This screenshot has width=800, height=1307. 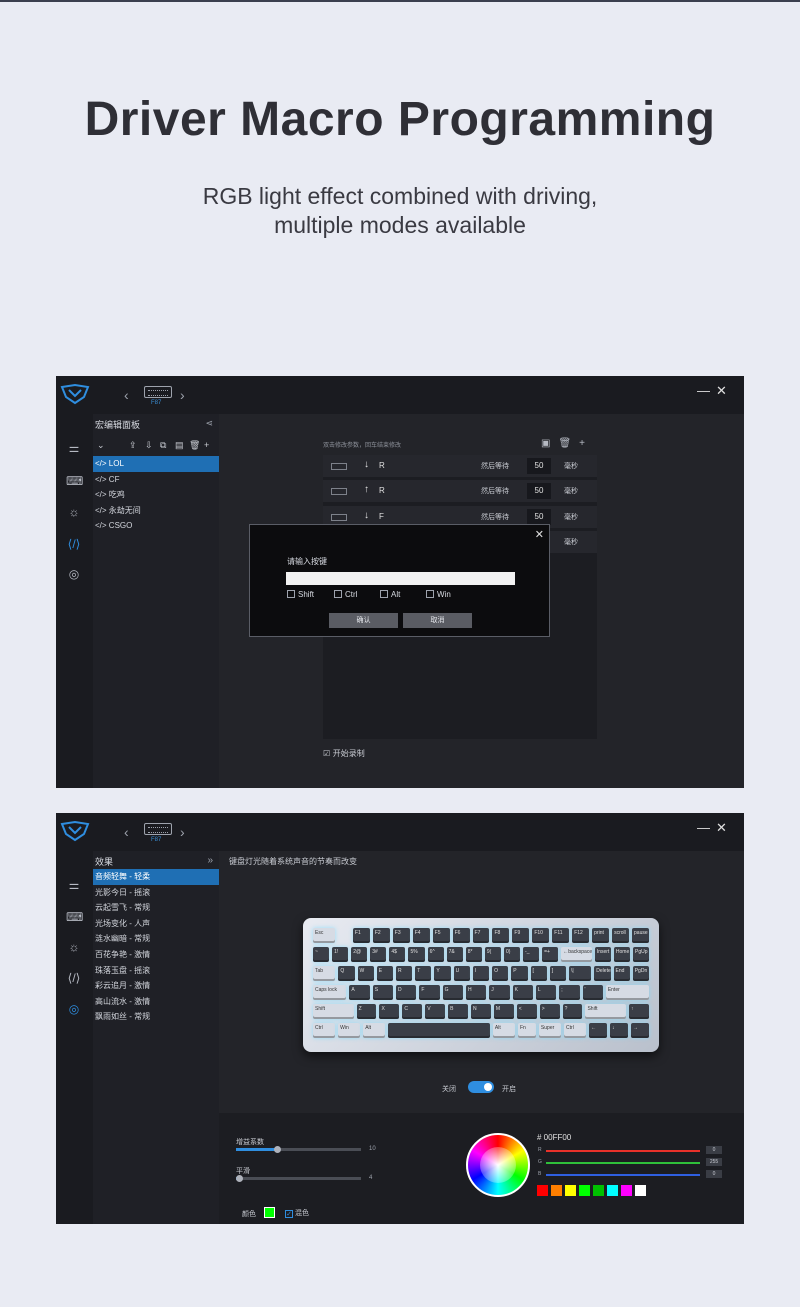 I want to click on table-row: ↑ R 然后等待 50 毫秒, so click(x=460, y=491).